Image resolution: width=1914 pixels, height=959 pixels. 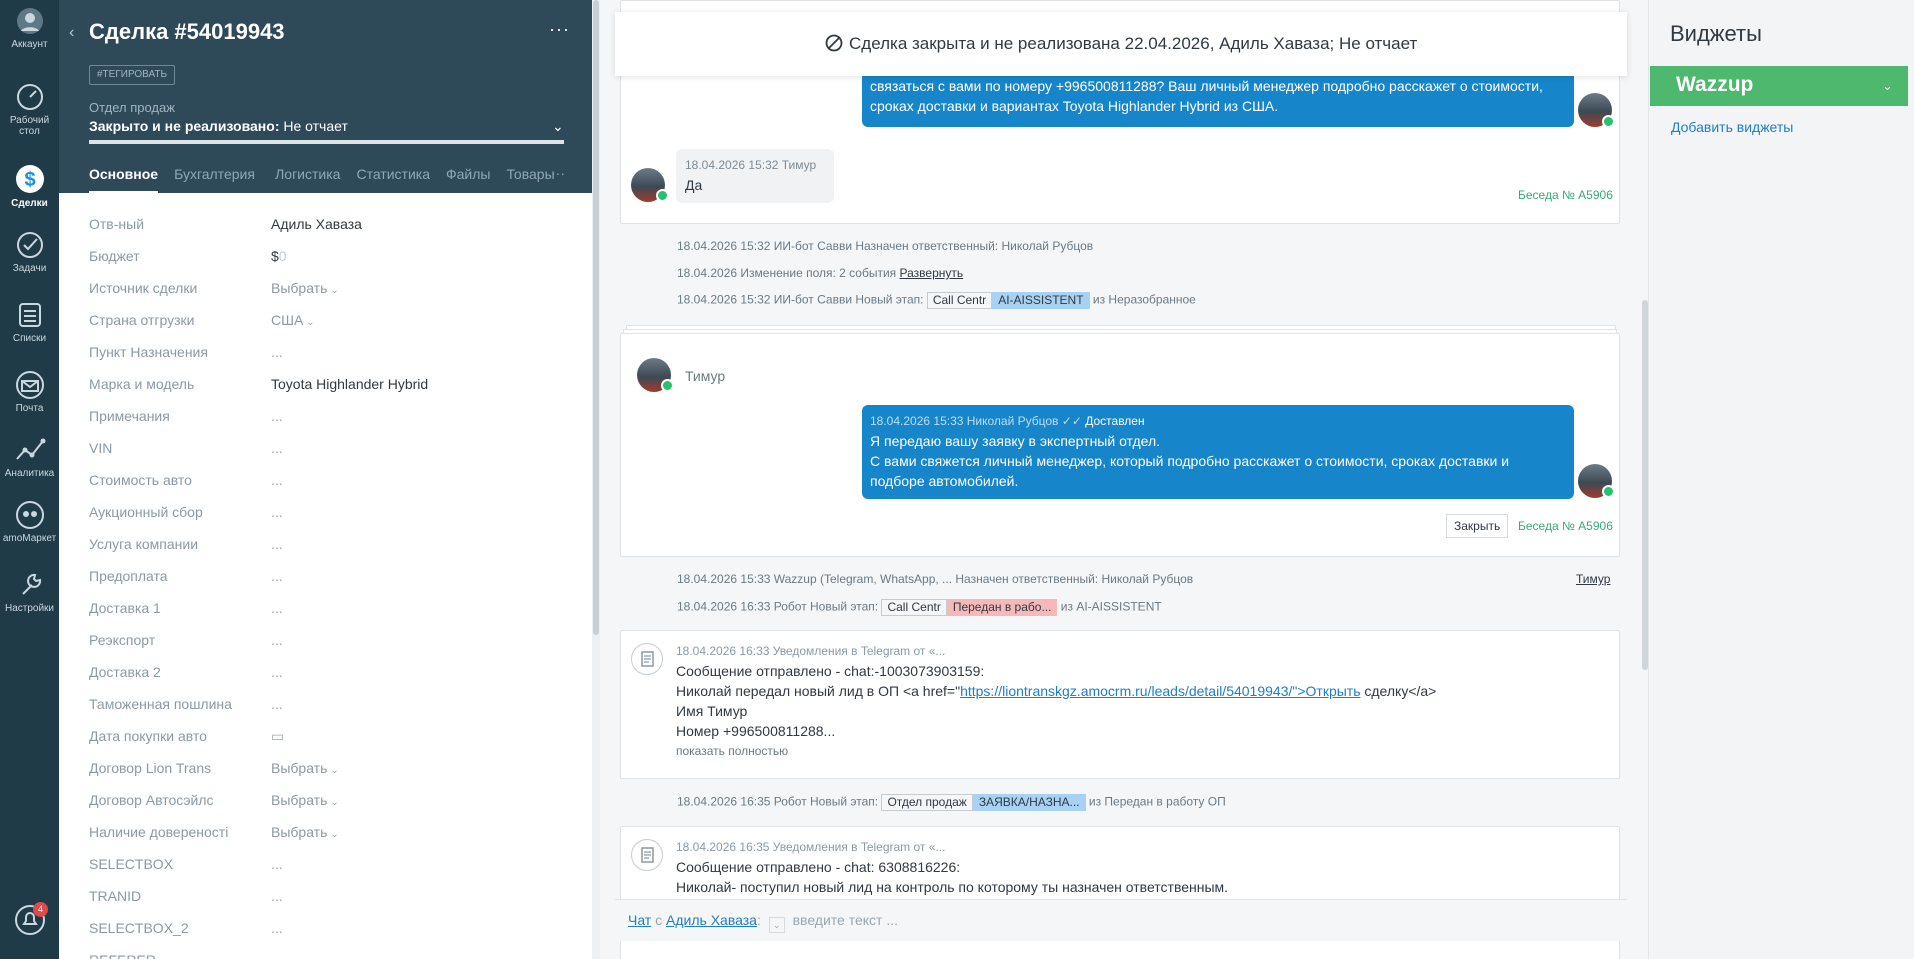 What do you see at coordinates (293, 320) in the screenshot?
I see `field-select: США ⌄` at bounding box center [293, 320].